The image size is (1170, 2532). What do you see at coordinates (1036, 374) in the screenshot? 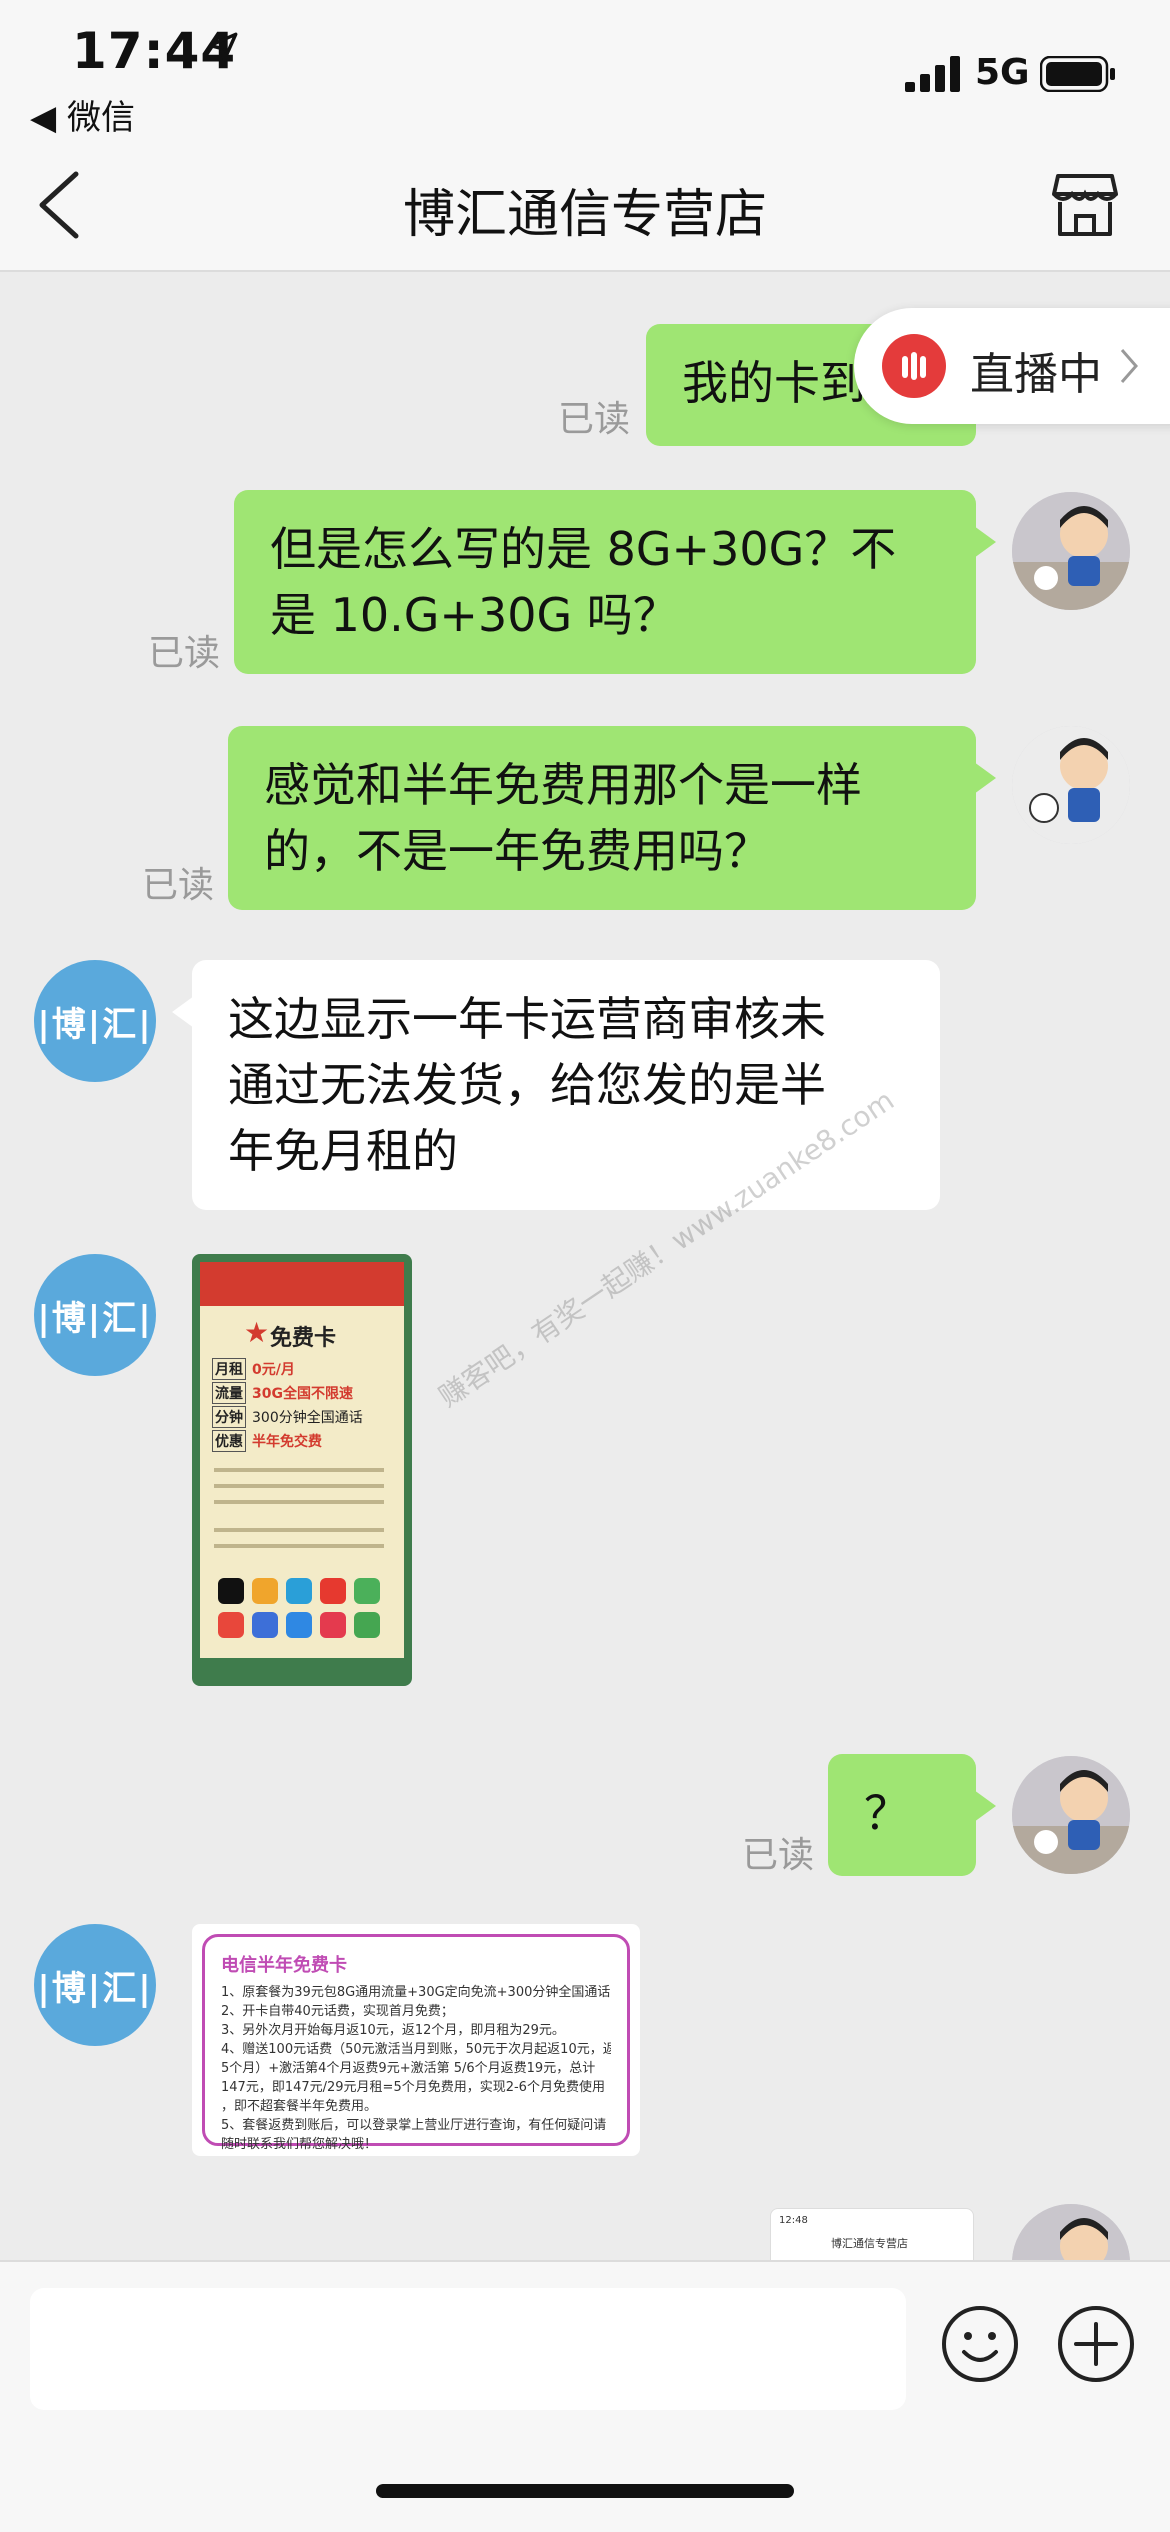
I see `live-label: 直播中` at bounding box center [1036, 374].